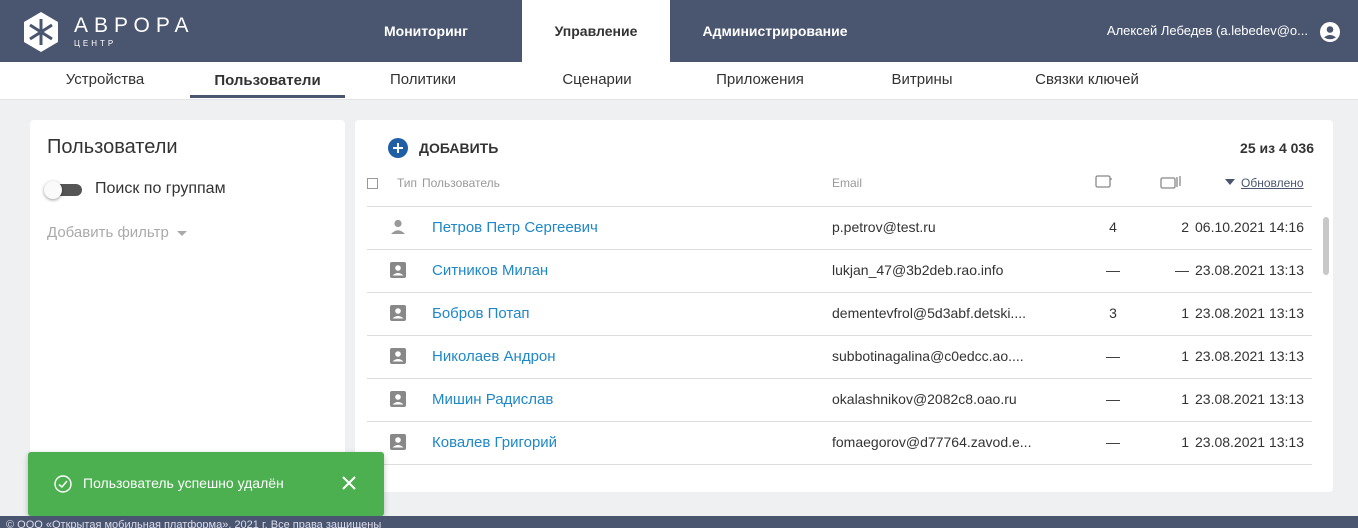  Describe the element at coordinates (41, 32) in the screenshot. I see `aurora-logo-icon` at that location.